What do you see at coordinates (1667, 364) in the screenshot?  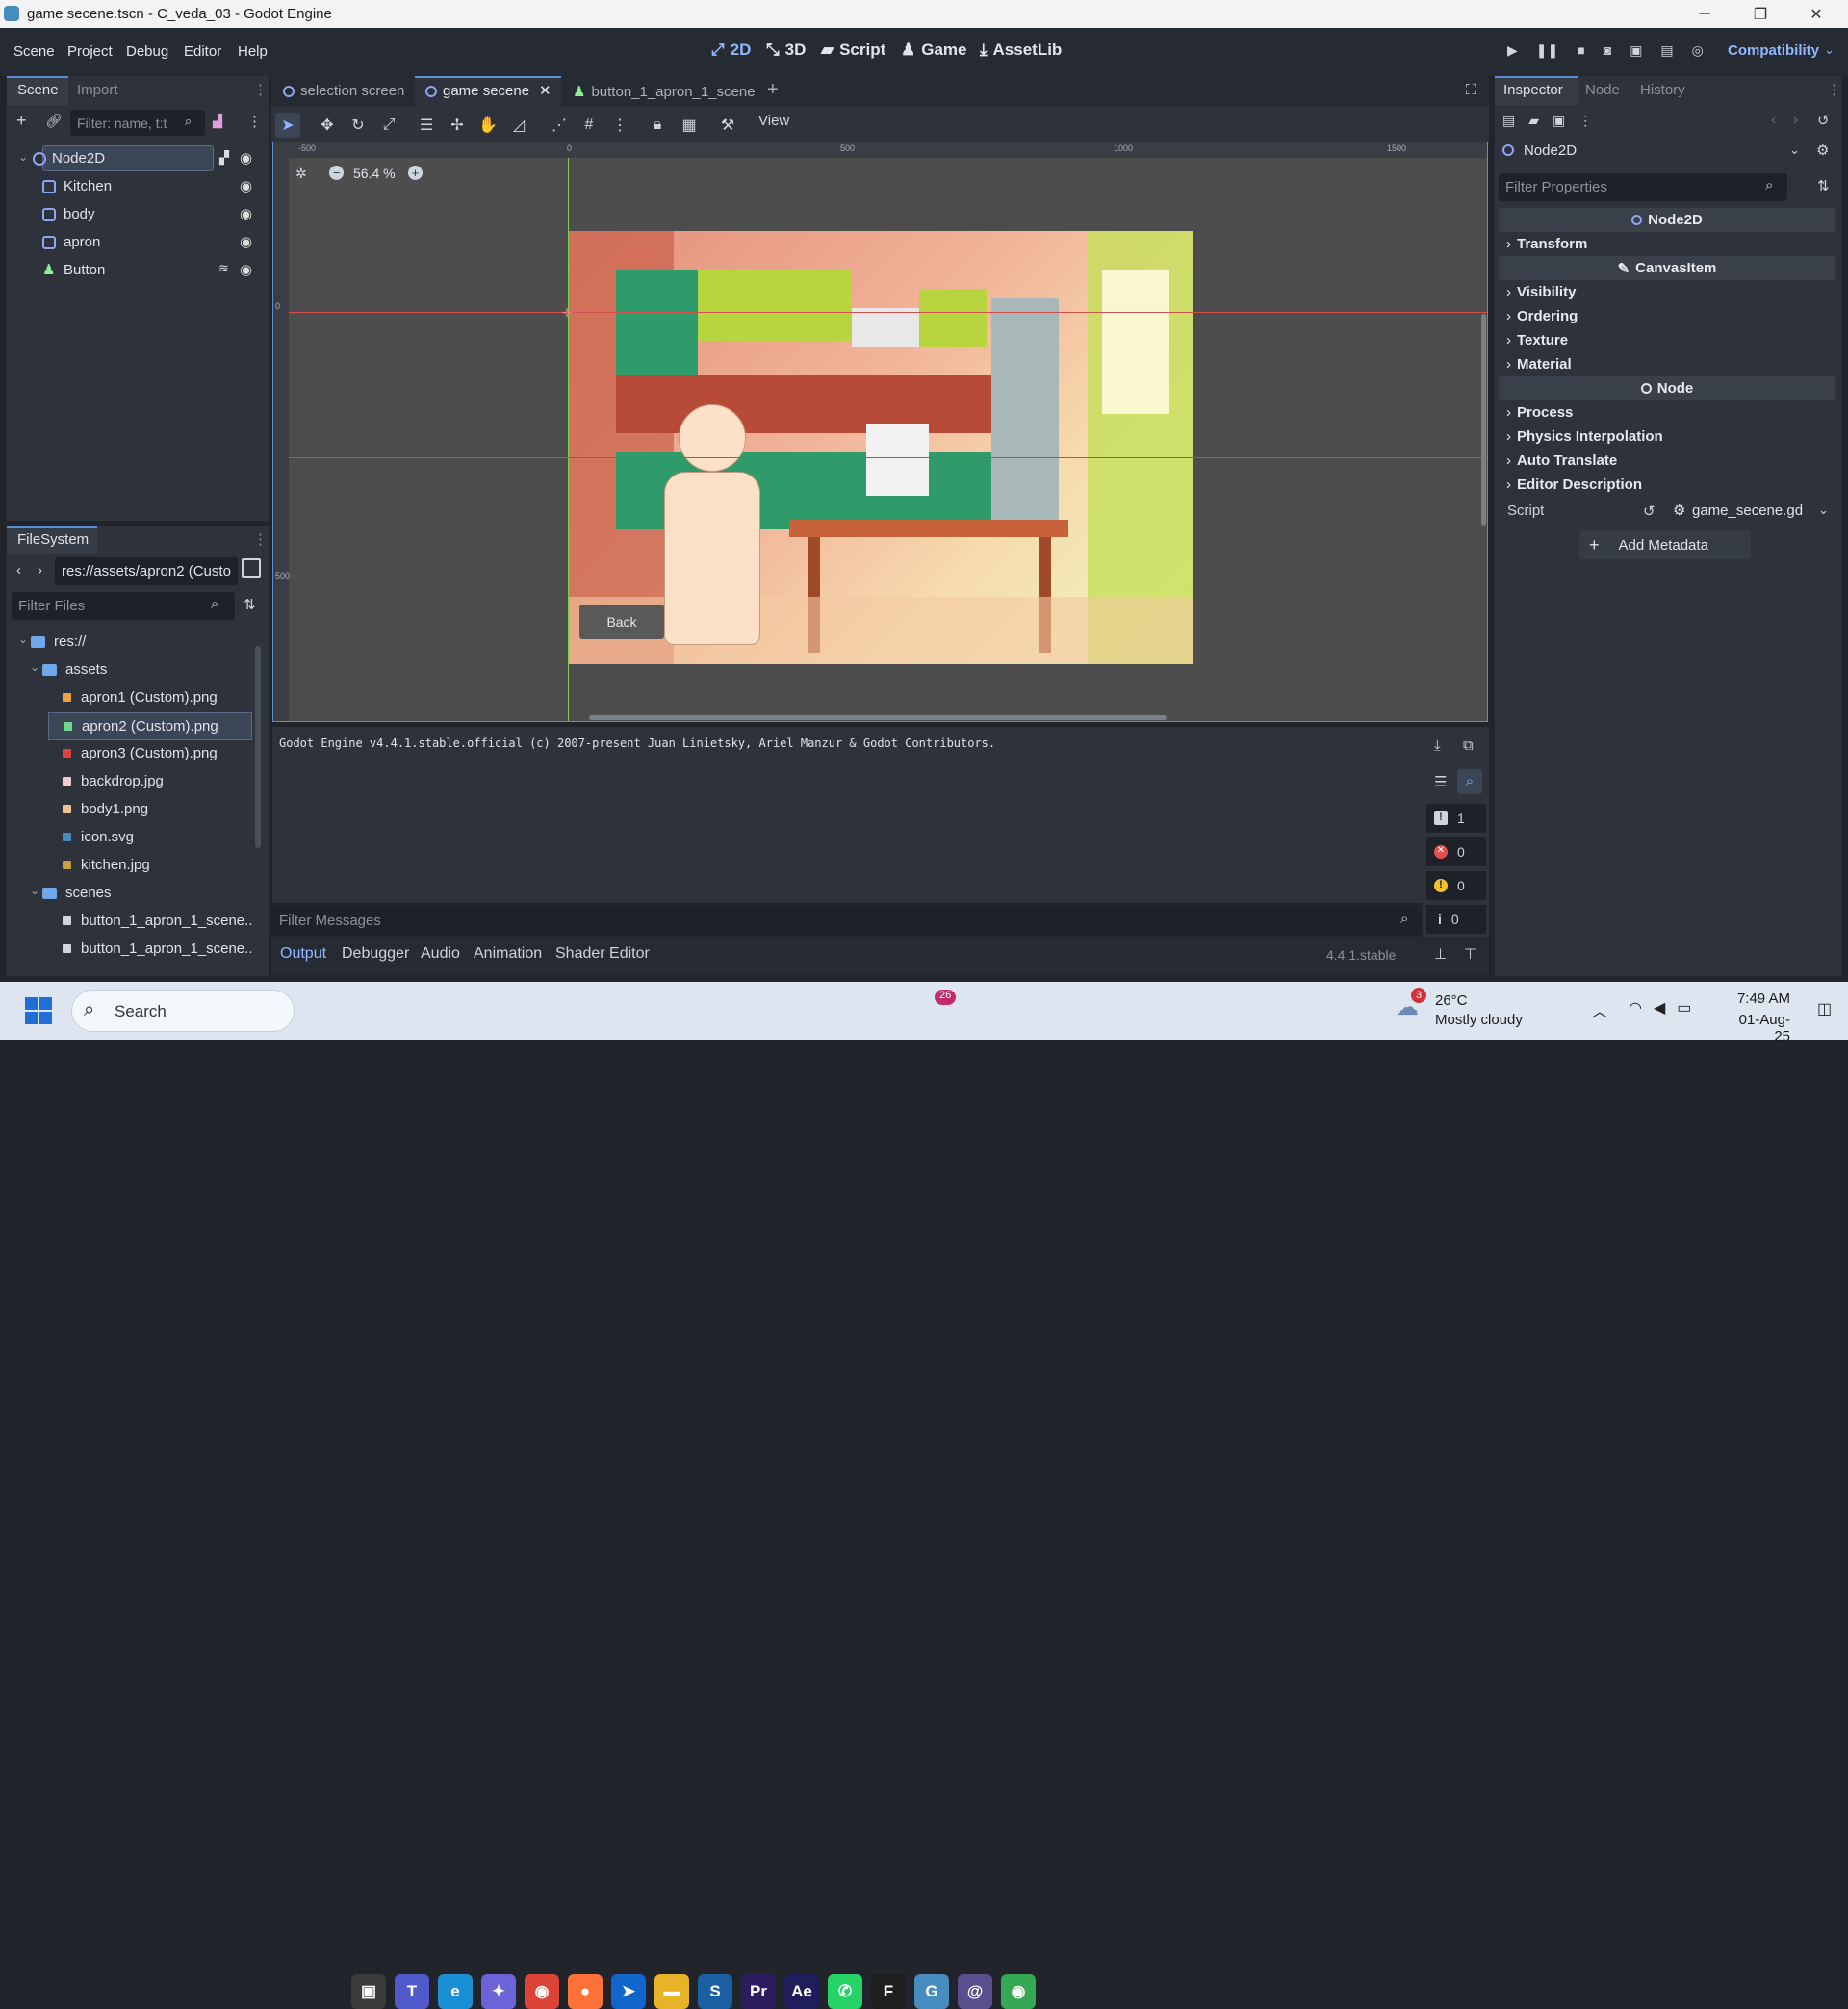 I see `section-material: › Material` at bounding box center [1667, 364].